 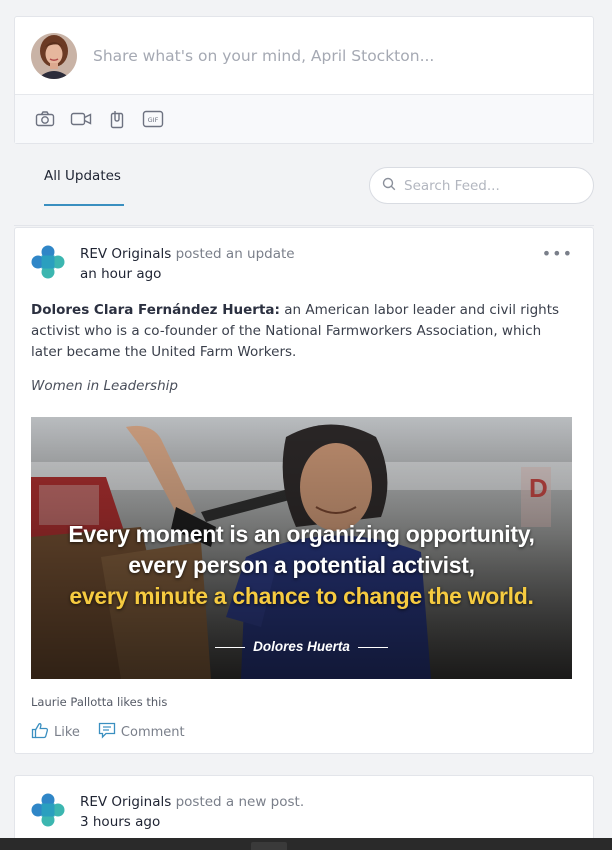 What do you see at coordinates (40, 732) in the screenshot?
I see `thumbs-up-icon` at bounding box center [40, 732].